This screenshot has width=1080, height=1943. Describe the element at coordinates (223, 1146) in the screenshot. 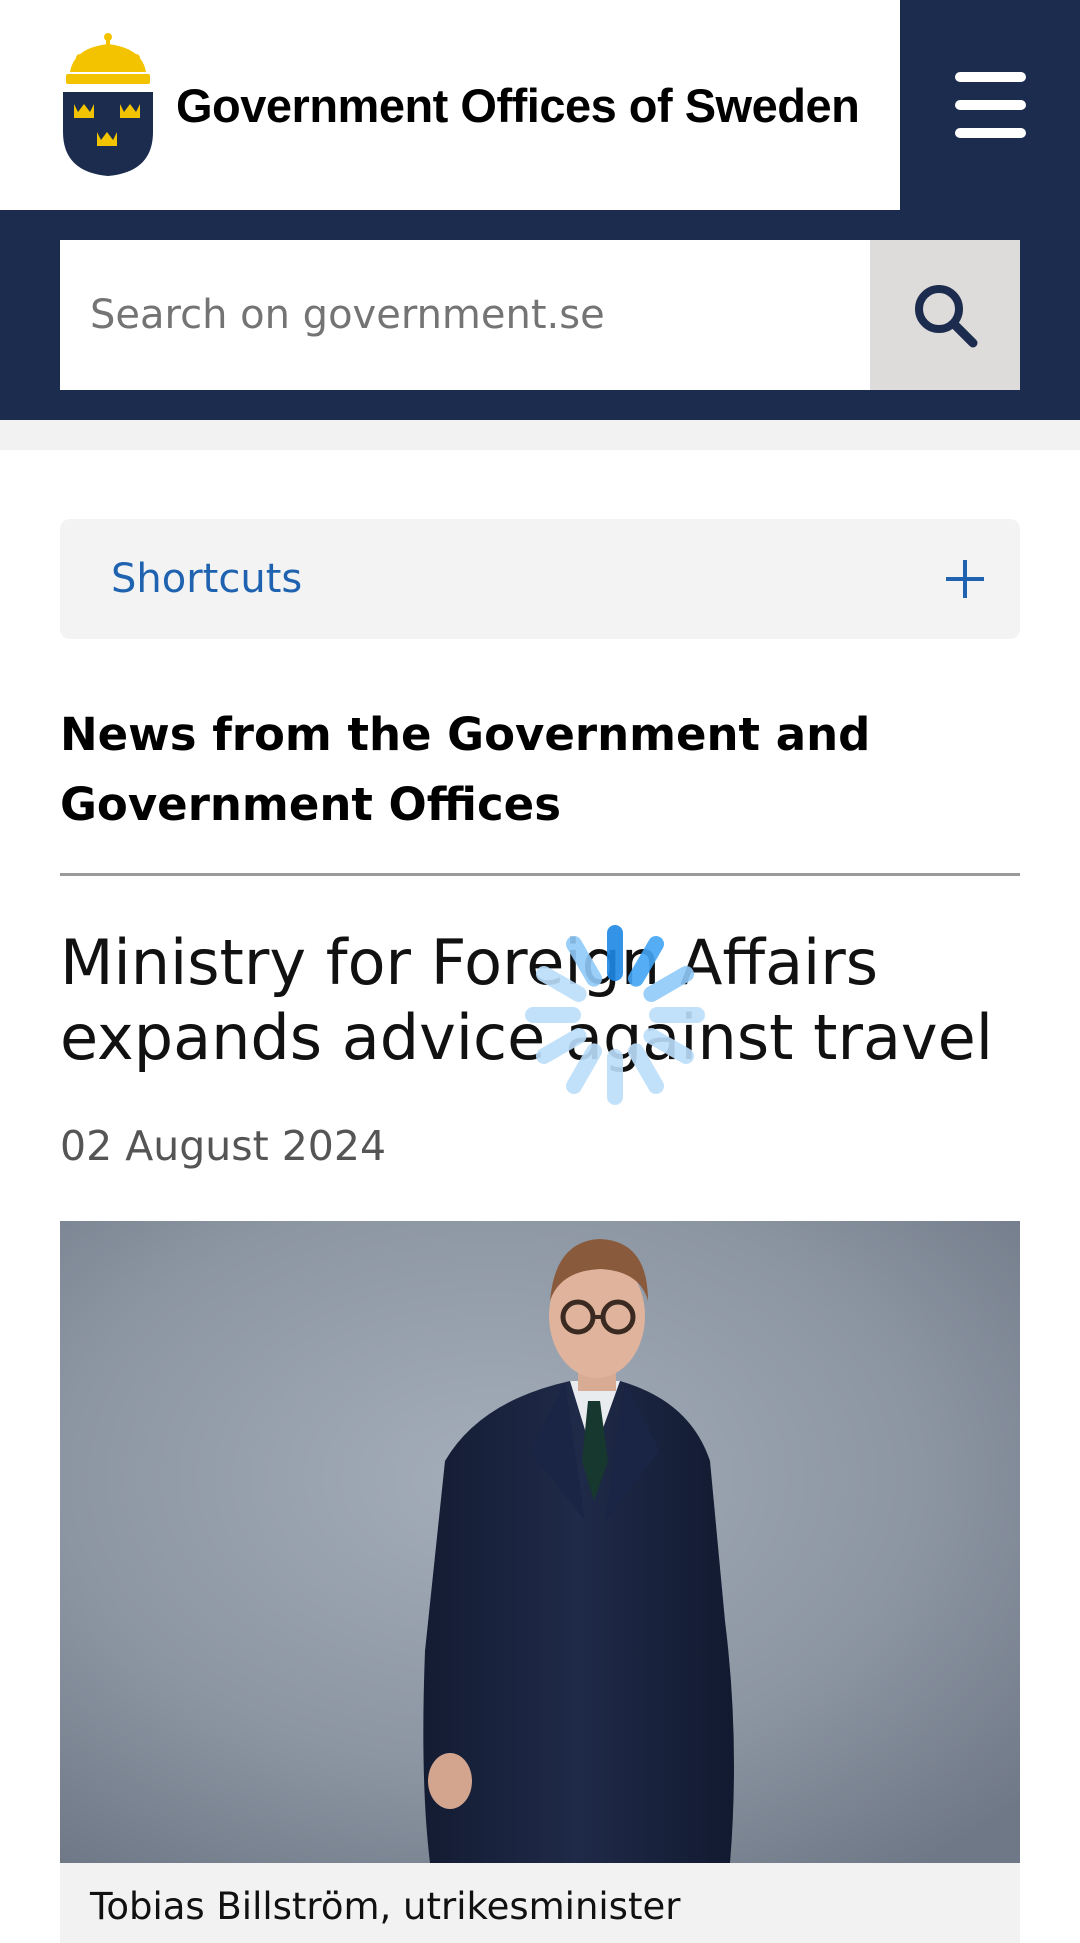

I see `article-date: 02 August 2024` at that location.